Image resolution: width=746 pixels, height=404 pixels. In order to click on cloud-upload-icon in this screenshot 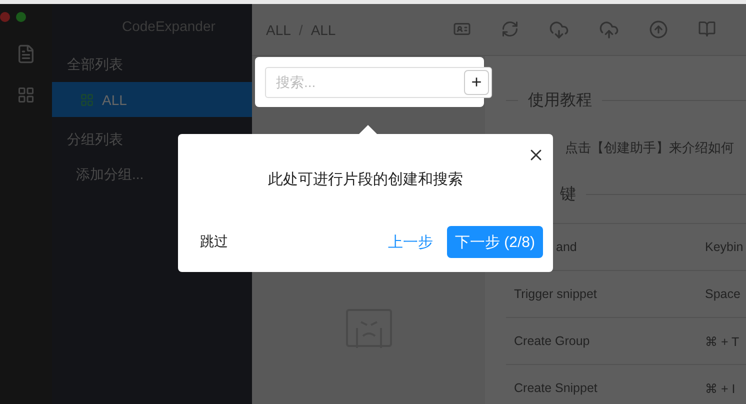, I will do `click(609, 30)`.